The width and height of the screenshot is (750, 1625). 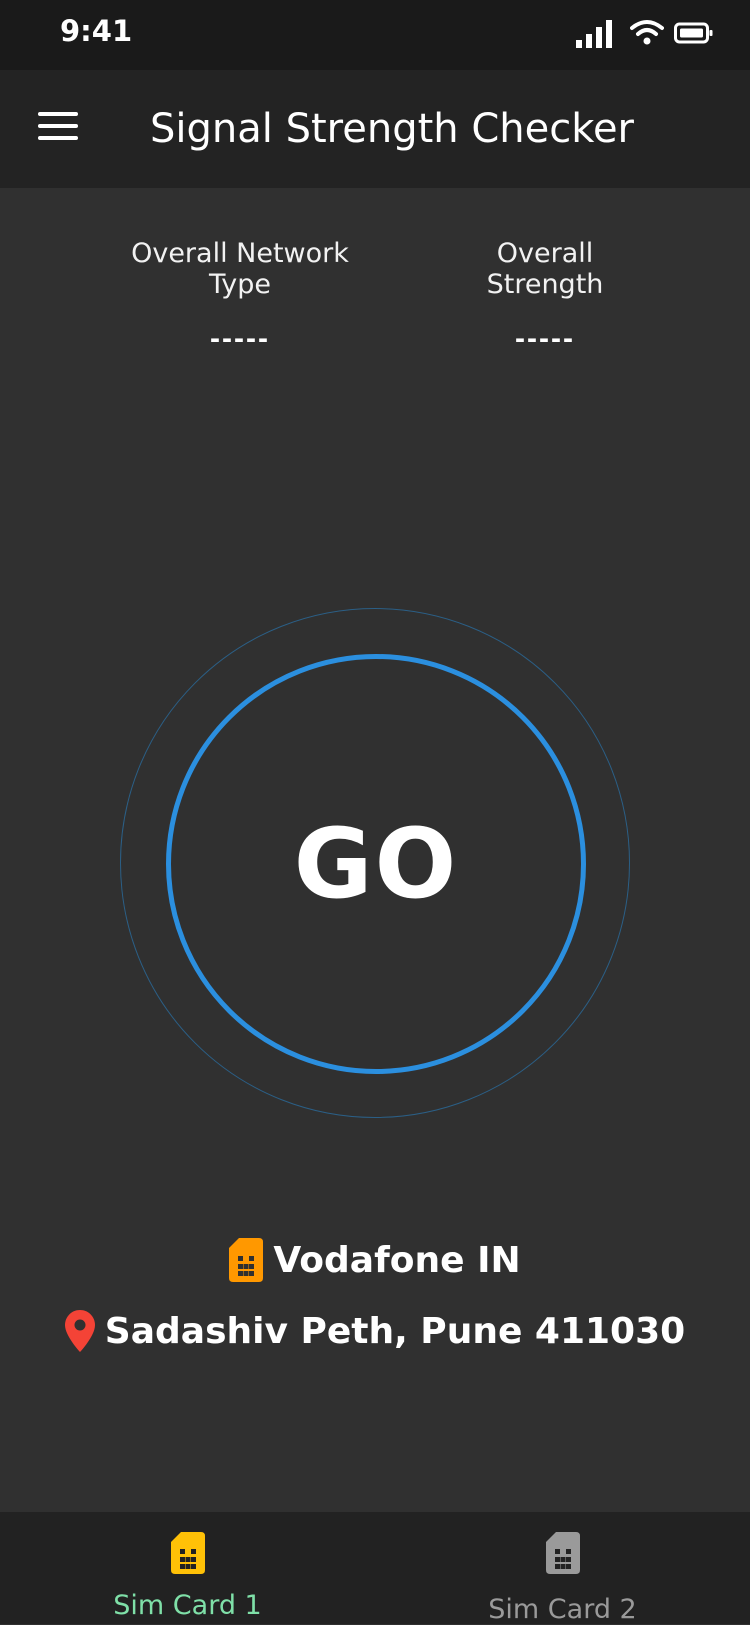 I want to click on go-button: GO, so click(x=376, y=864).